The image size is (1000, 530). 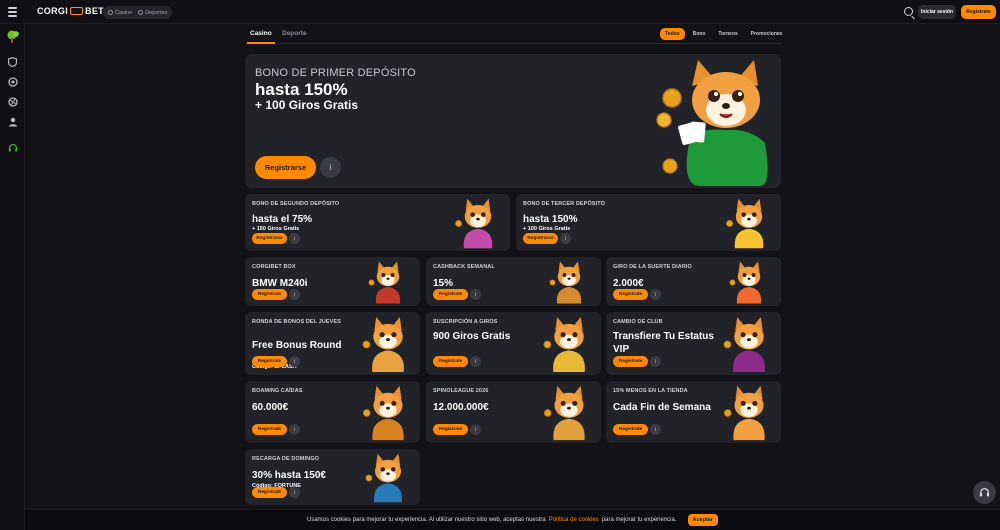 I want to click on filter-torneos: Torneos, so click(x=727, y=34).